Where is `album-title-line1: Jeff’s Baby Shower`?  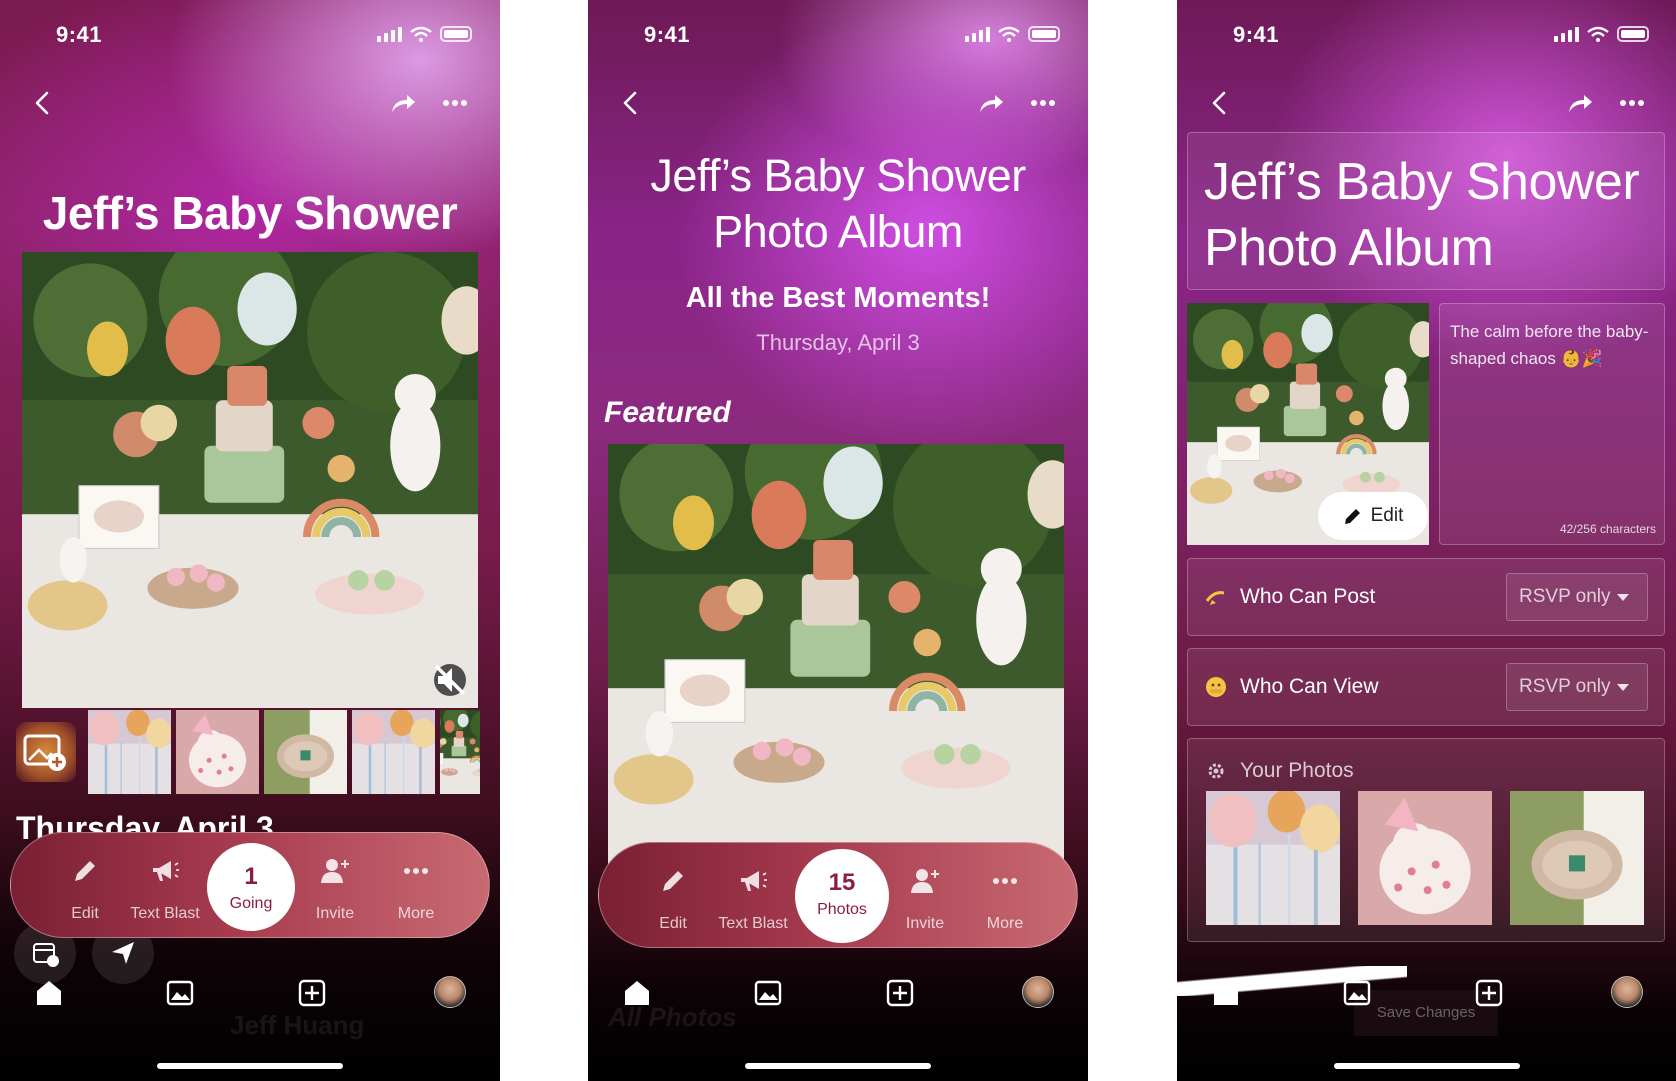
album-title-line1: Jeff’s Baby Shower is located at coordinates (1422, 182).